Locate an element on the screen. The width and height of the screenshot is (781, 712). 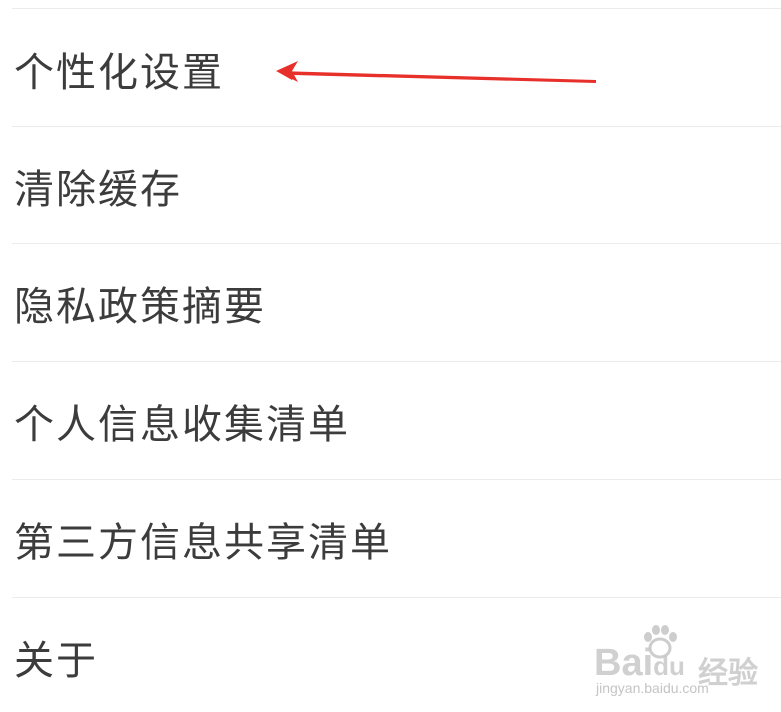
annotation-arrow-icon is located at coordinates (436, 72).